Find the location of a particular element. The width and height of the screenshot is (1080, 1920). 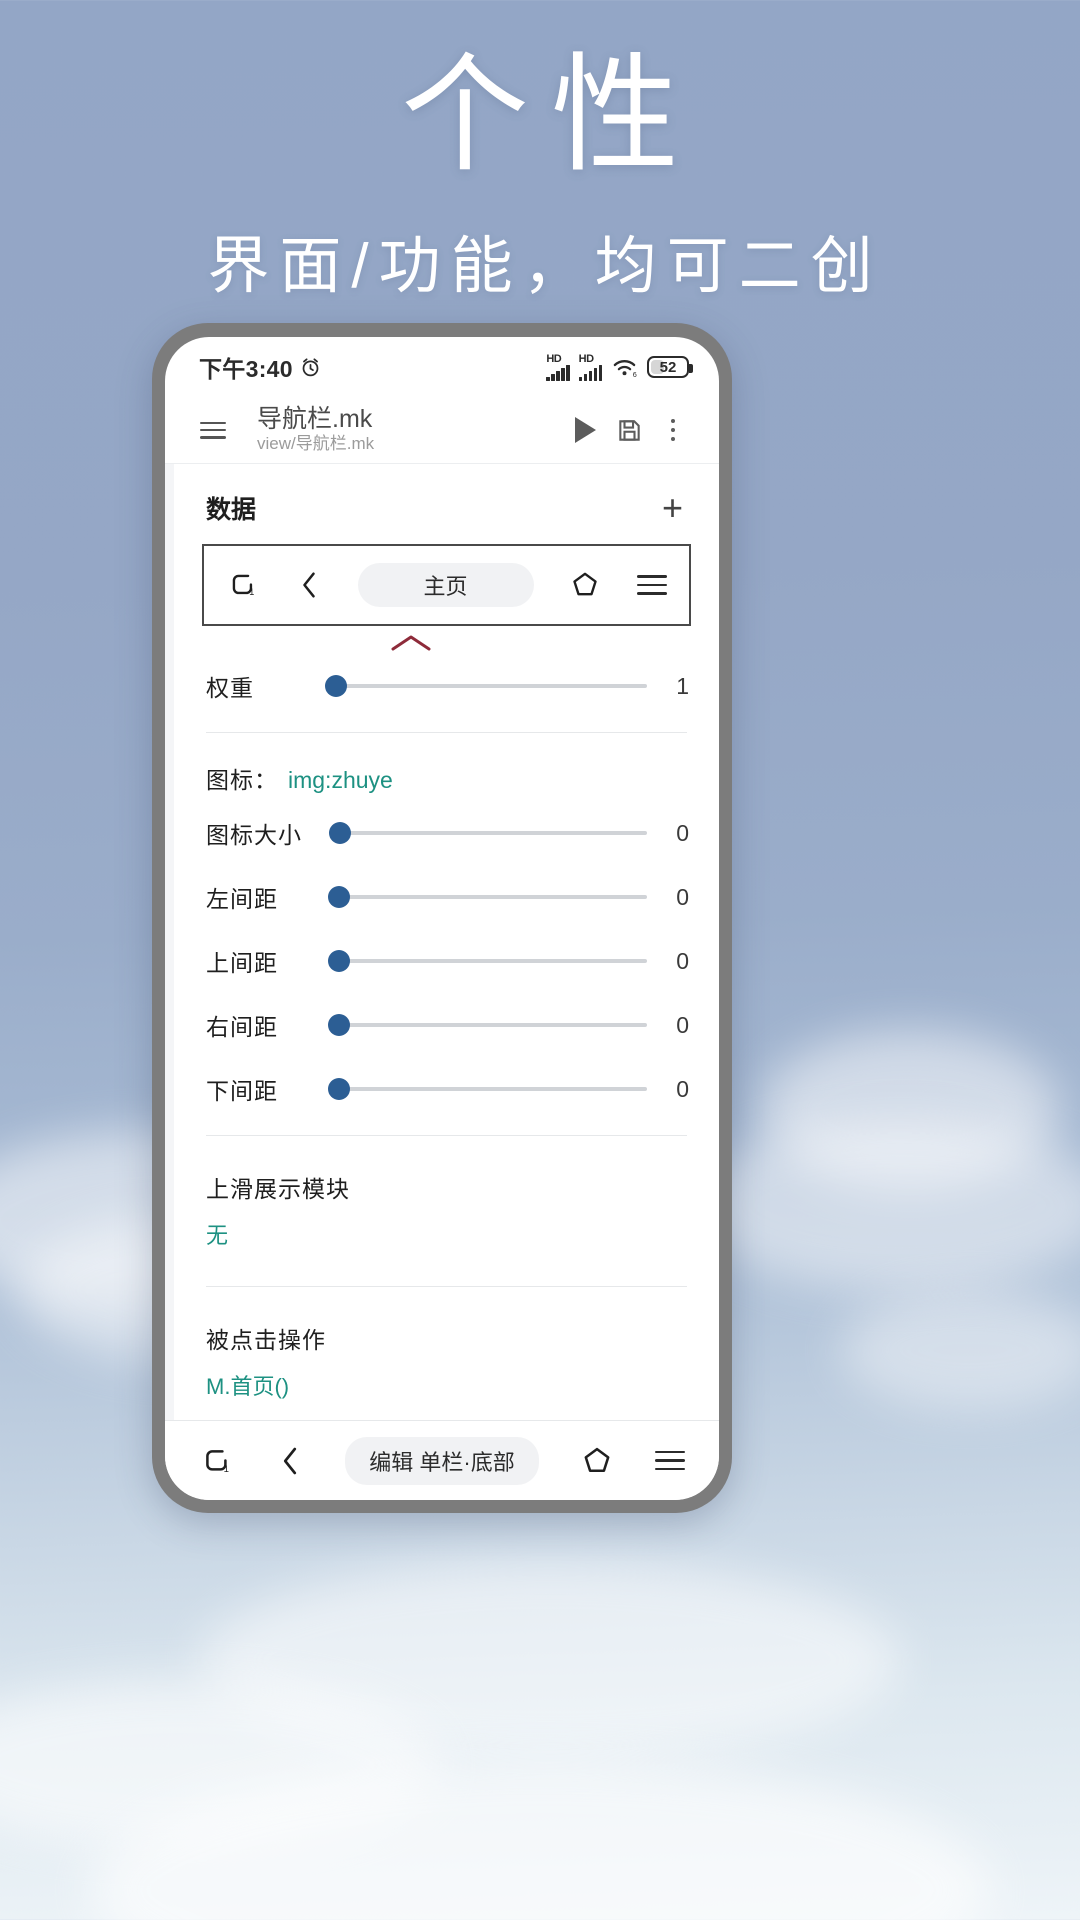

selected-marker is located at coordinates (446, 643).